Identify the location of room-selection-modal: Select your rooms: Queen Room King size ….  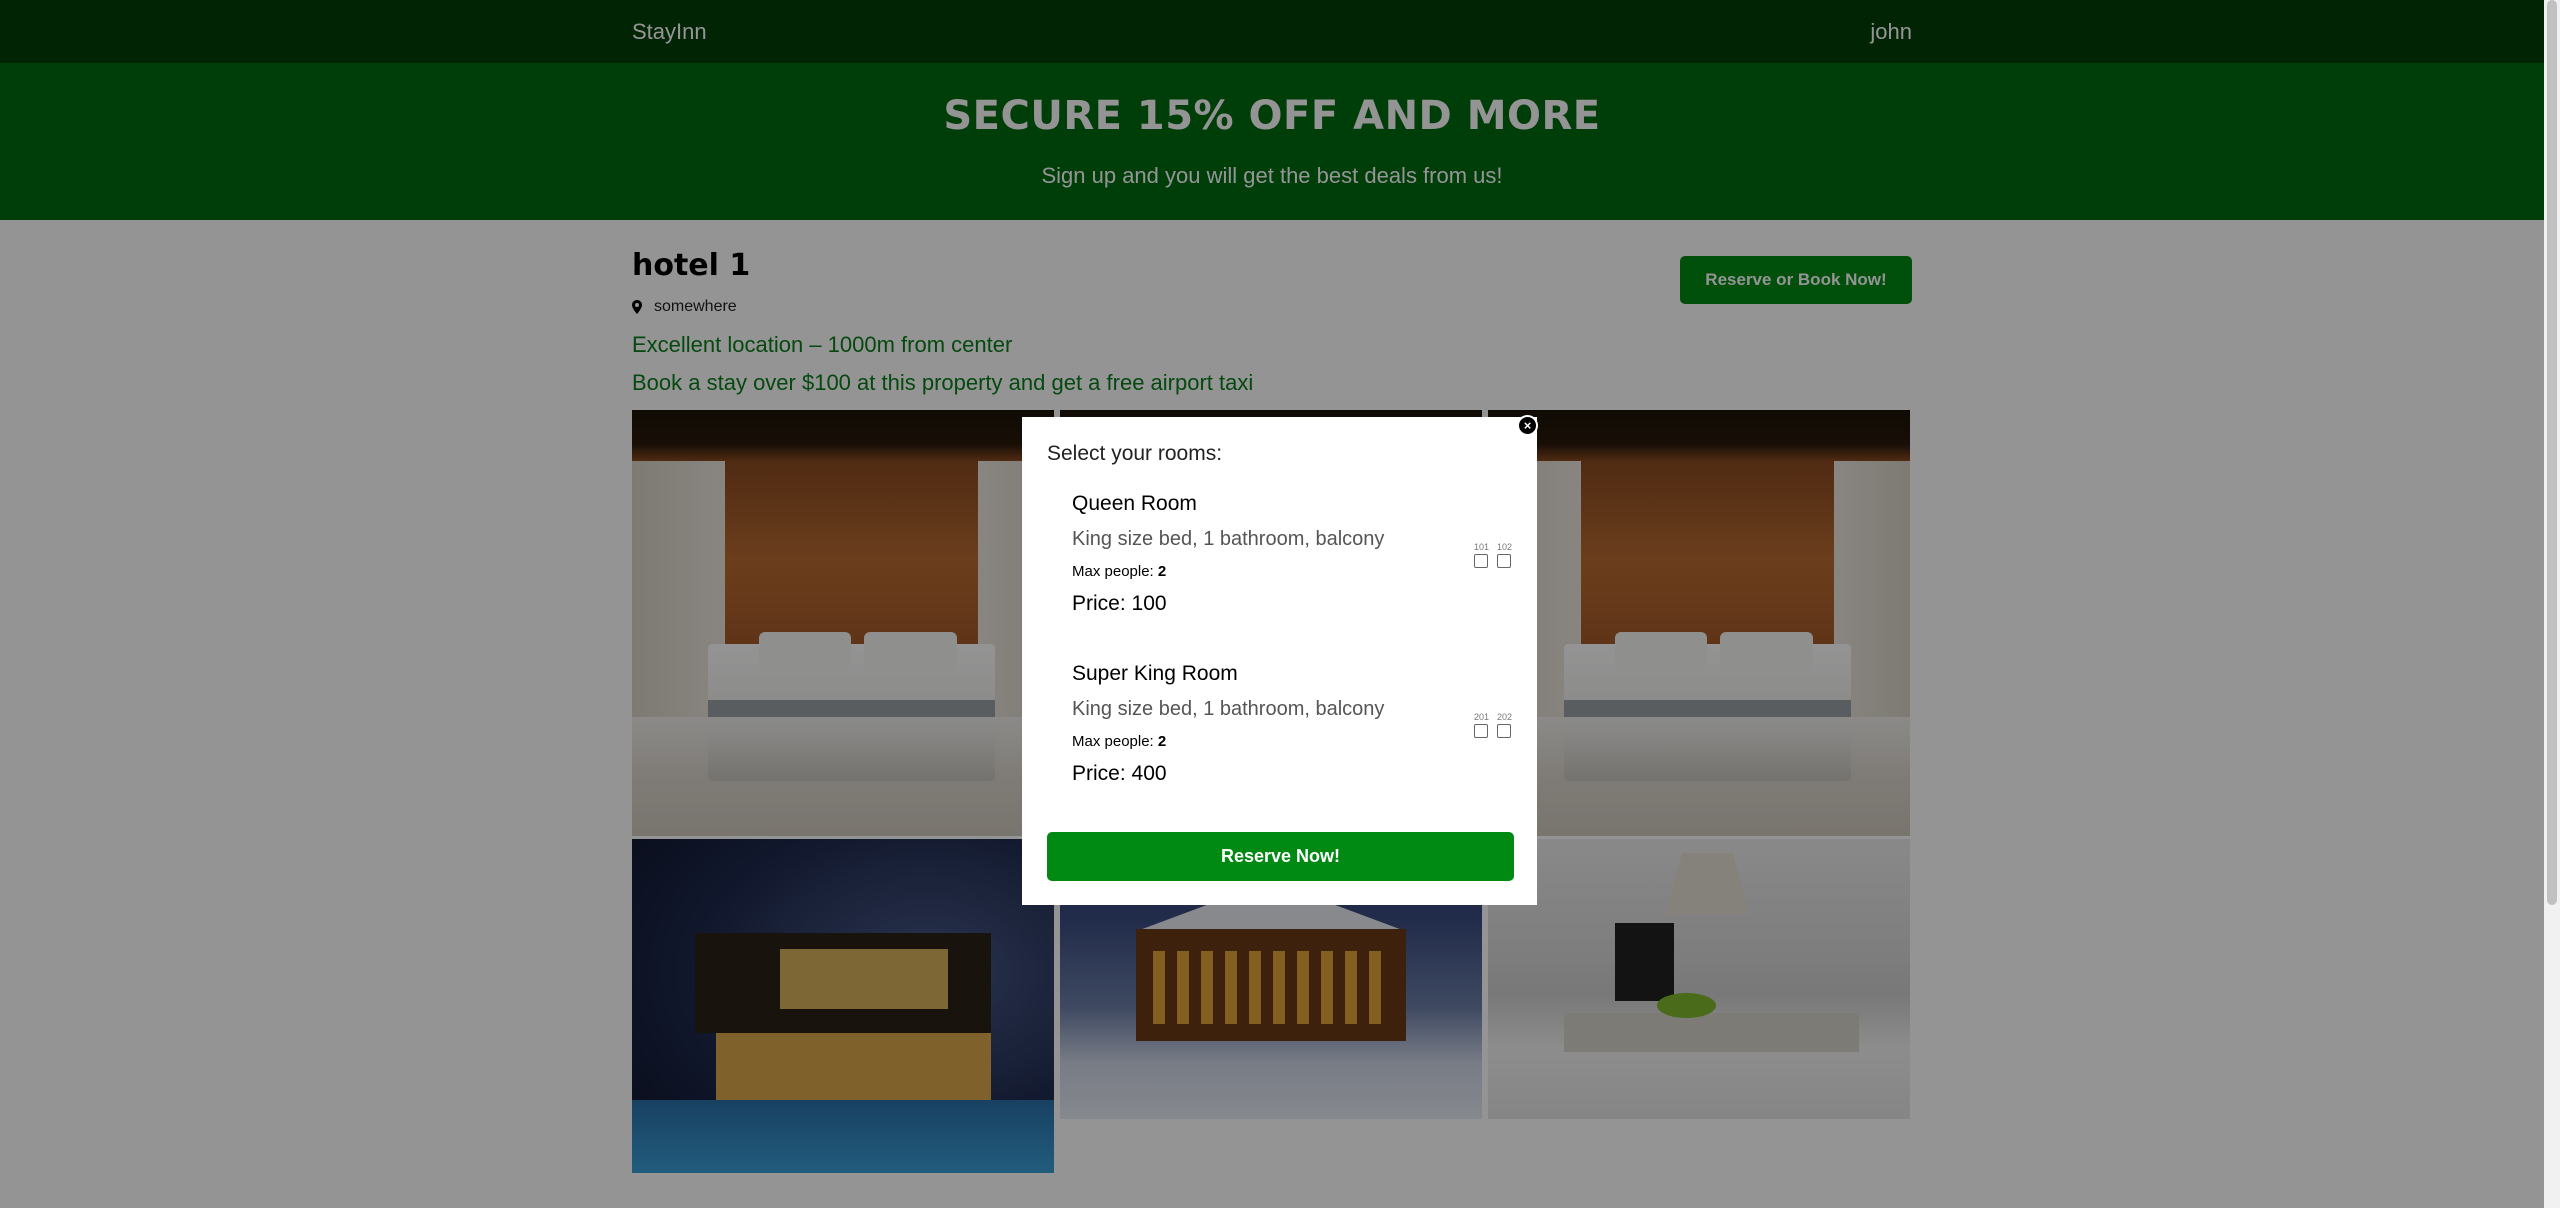
(1279, 661).